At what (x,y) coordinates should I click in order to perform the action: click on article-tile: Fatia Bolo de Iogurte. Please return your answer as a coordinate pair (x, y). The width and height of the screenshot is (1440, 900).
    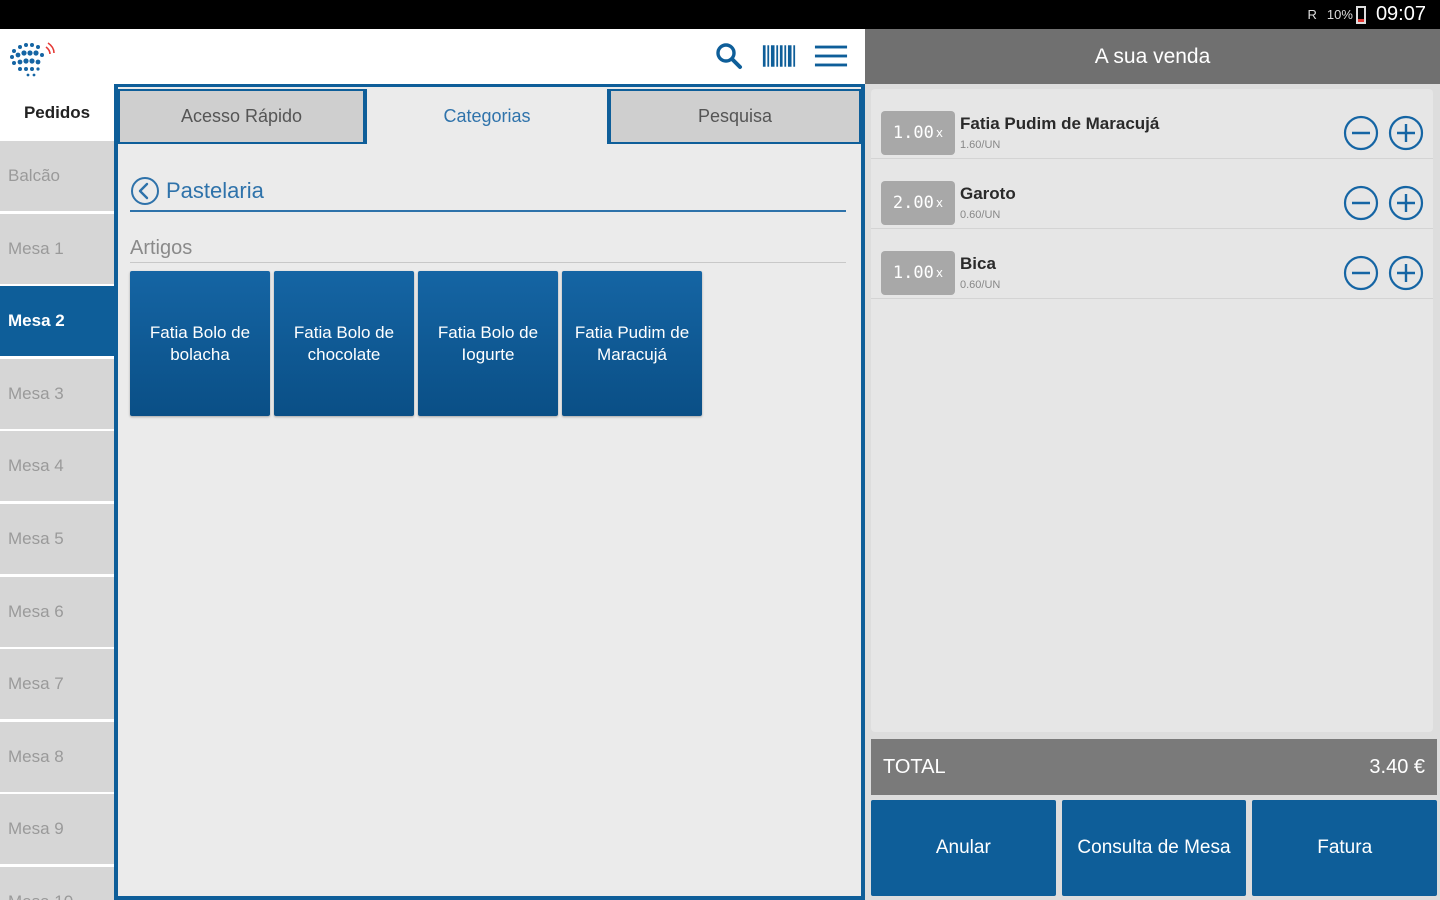
    Looking at the image, I should click on (488, 343).